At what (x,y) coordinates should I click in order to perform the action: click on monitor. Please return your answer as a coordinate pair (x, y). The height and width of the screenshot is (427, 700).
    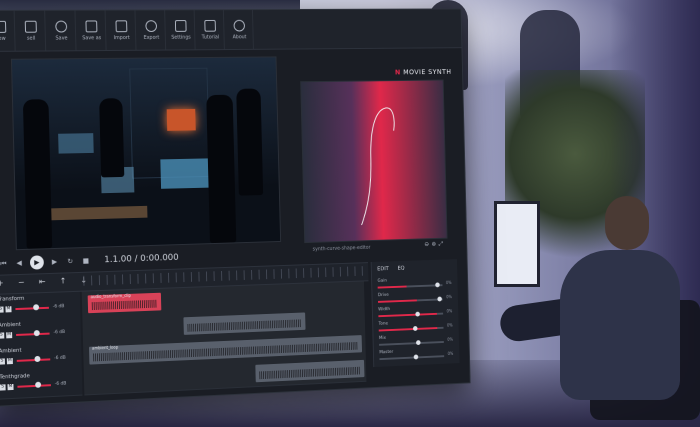
    Looking at the image, I should click on (517, 244).